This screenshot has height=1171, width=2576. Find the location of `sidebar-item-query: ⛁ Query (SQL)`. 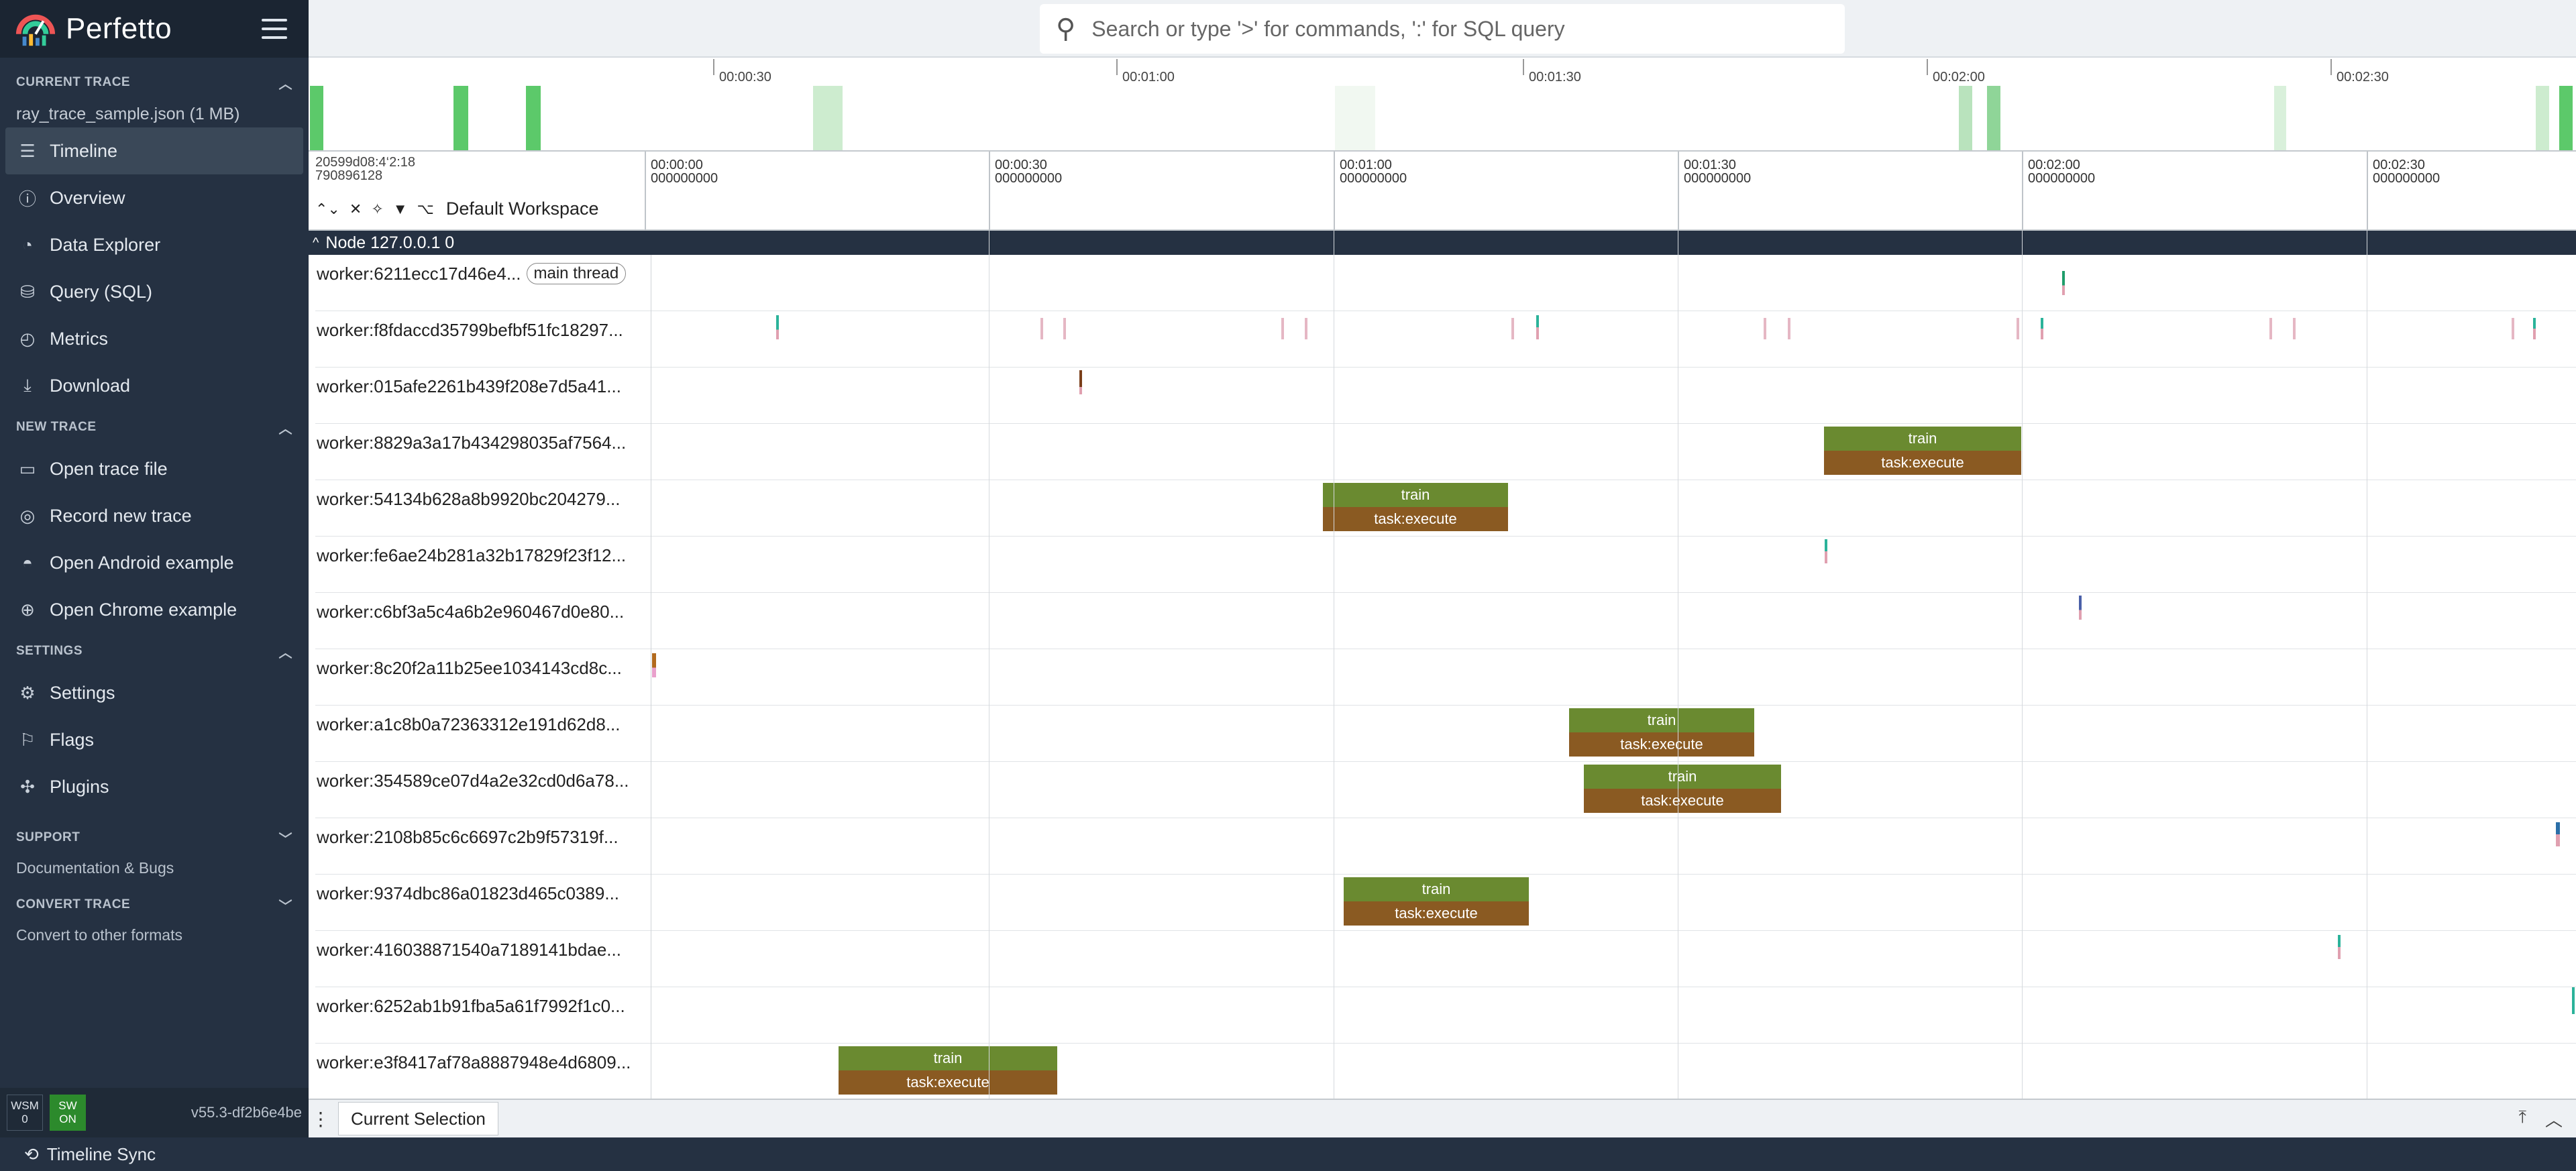

sidebar-item-query: ⛁ Query (SQL) is located at coordinates (154, 291).